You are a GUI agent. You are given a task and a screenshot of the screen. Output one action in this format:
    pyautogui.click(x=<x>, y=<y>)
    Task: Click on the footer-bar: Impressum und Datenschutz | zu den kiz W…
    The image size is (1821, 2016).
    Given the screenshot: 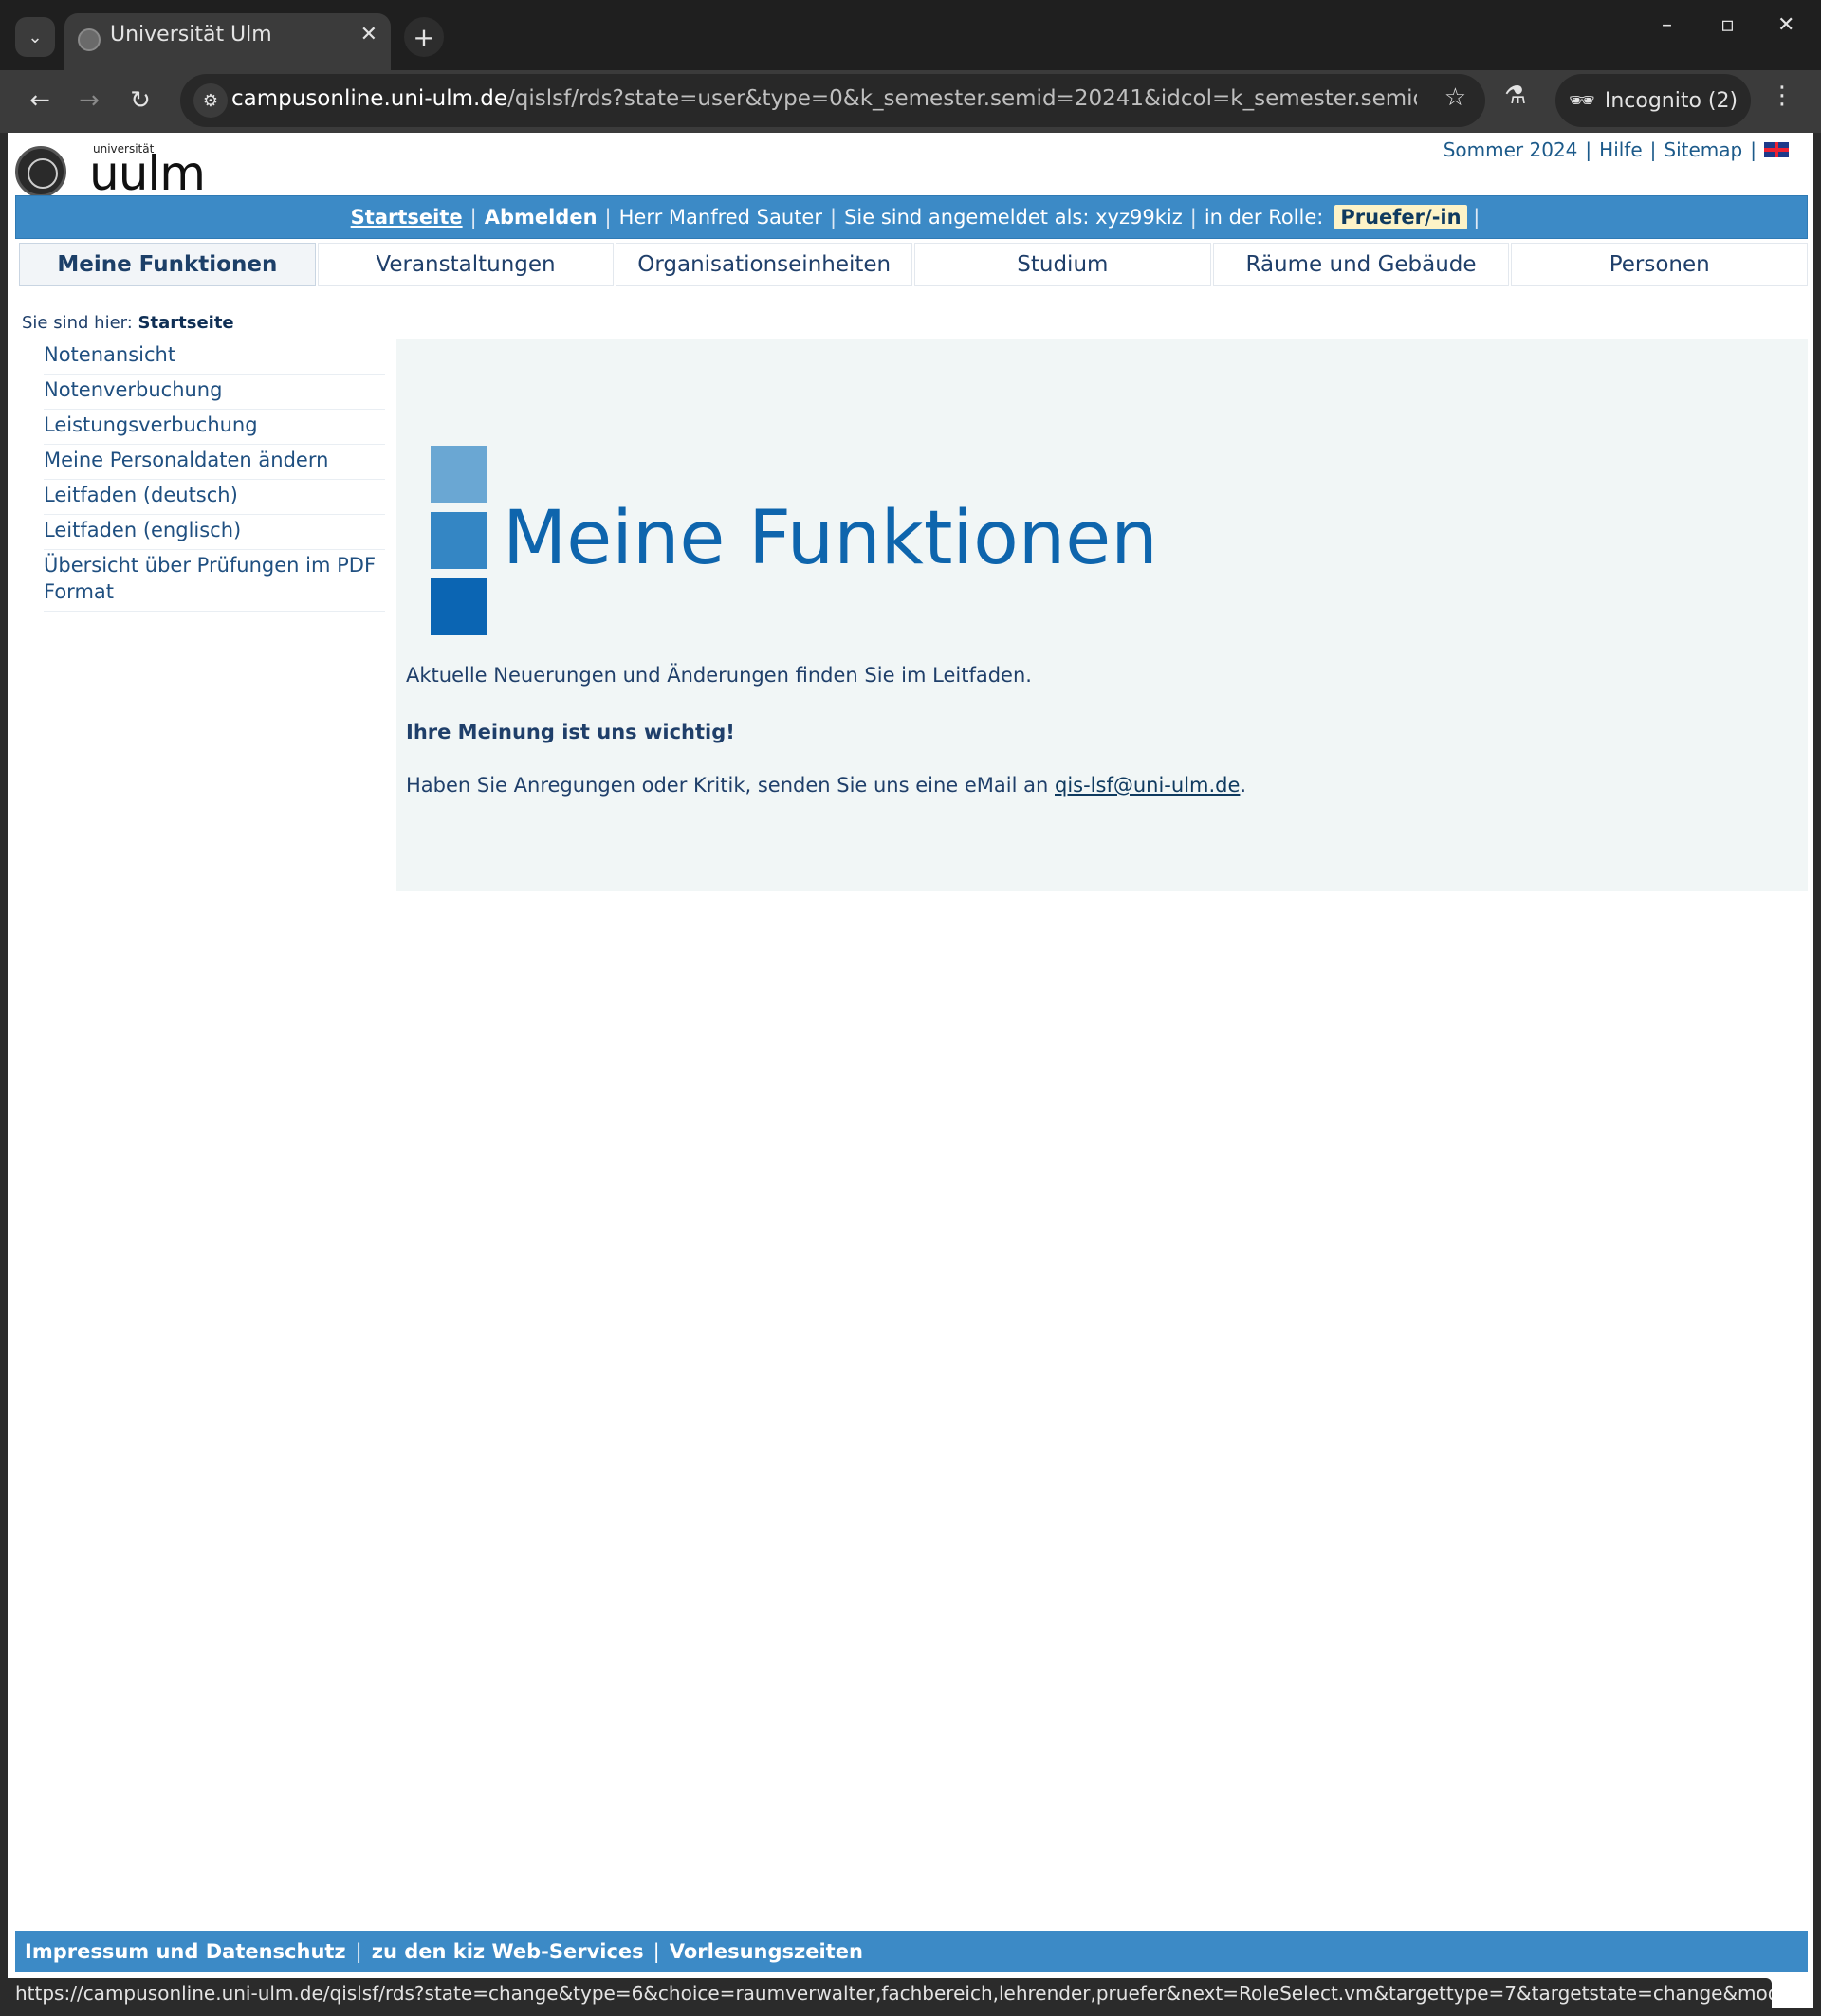 What is the action you would take?
    pyautogui.click(x=911, y=1952)
    